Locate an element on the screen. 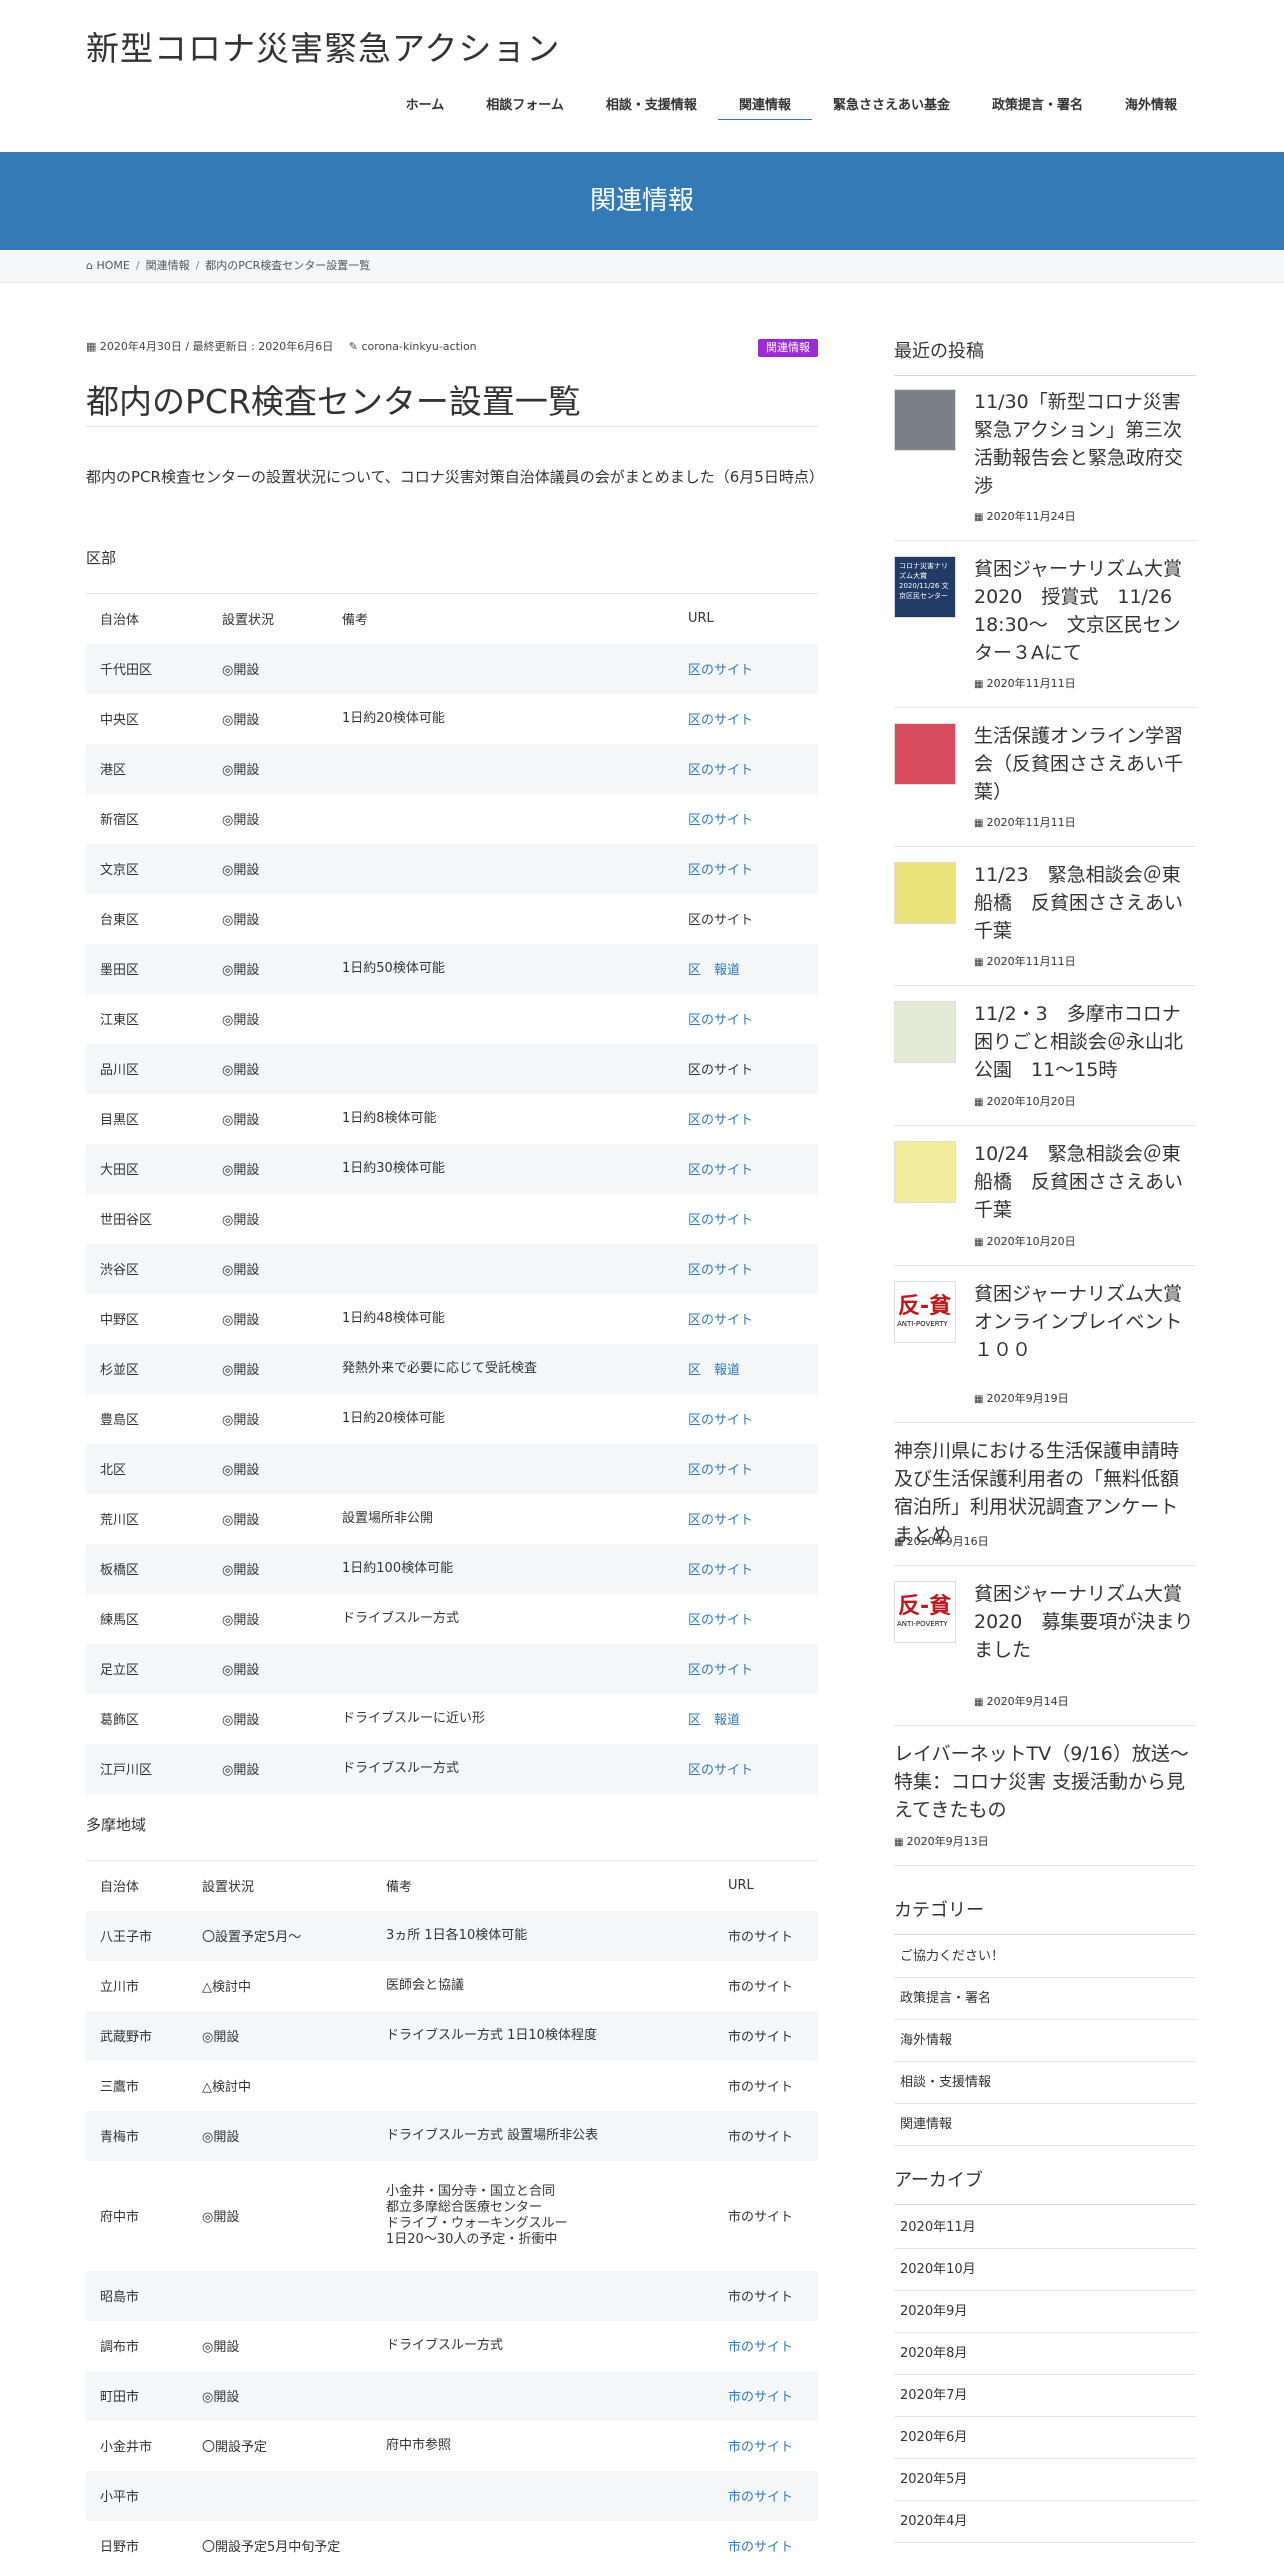 The width and height of the screenshot is (1284, 2571). archive-item: 2020年10月 is located at coordinates (1045, 2270).